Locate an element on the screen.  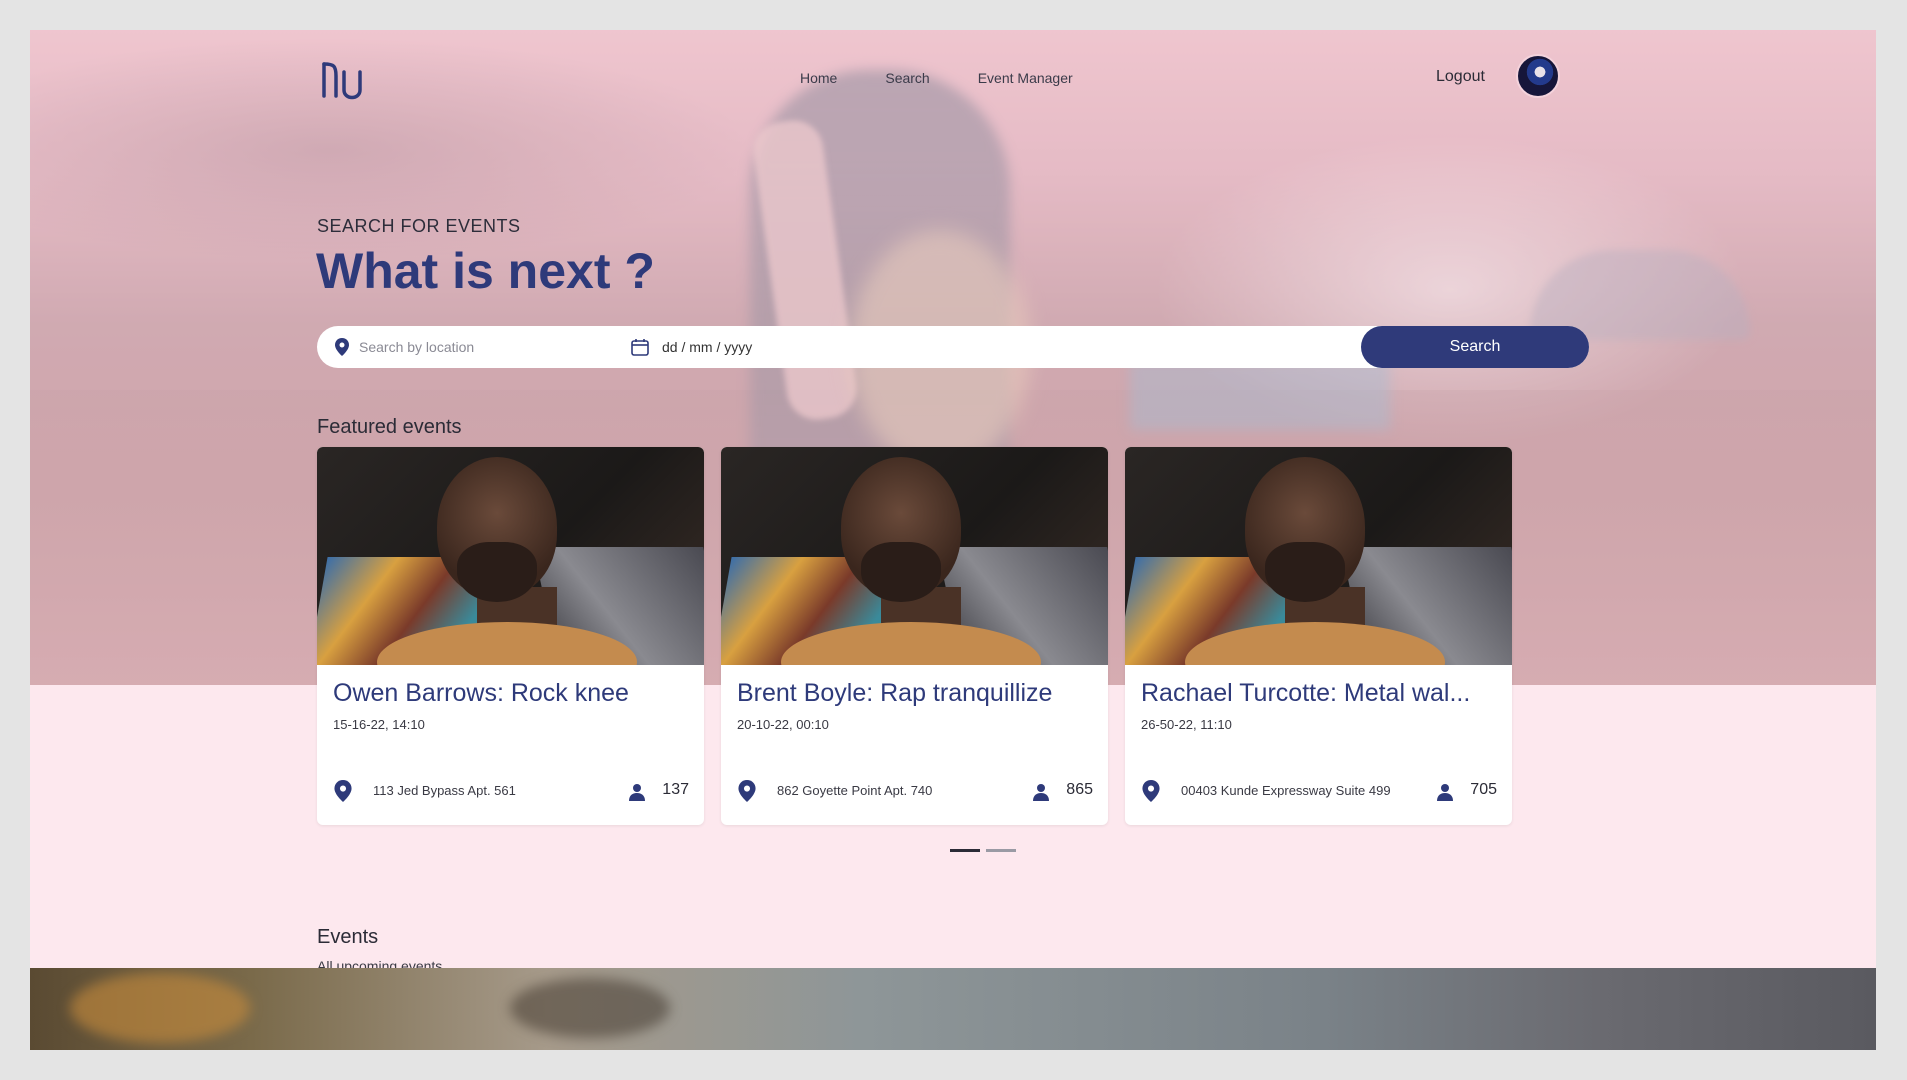
event-card-attendees: 137 is located at coordinates (675, 789).